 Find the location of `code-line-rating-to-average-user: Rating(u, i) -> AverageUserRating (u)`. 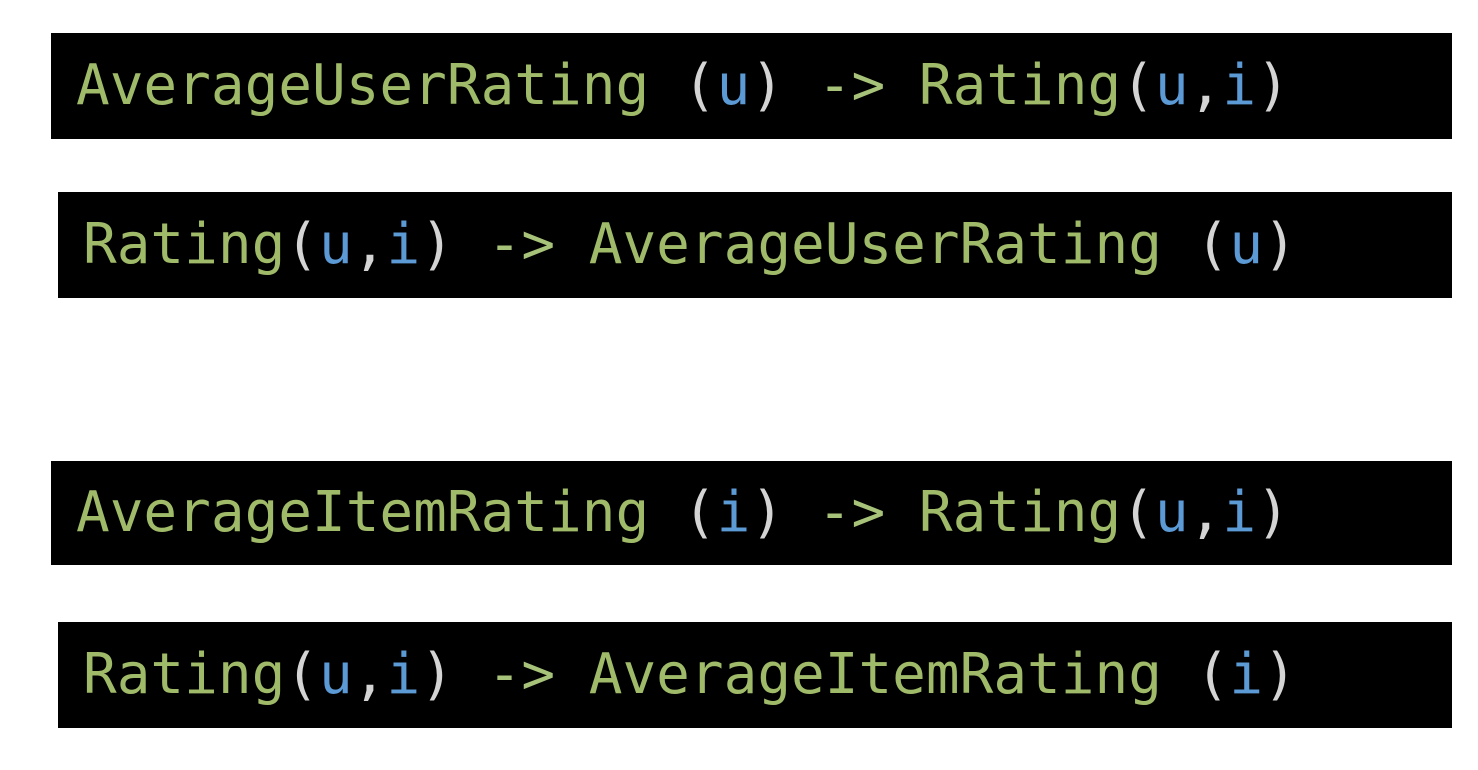

code-line-rating-to-average-user: Rating(u, i) -> AverageUserRating (u) is located at coordinates (755, 245).